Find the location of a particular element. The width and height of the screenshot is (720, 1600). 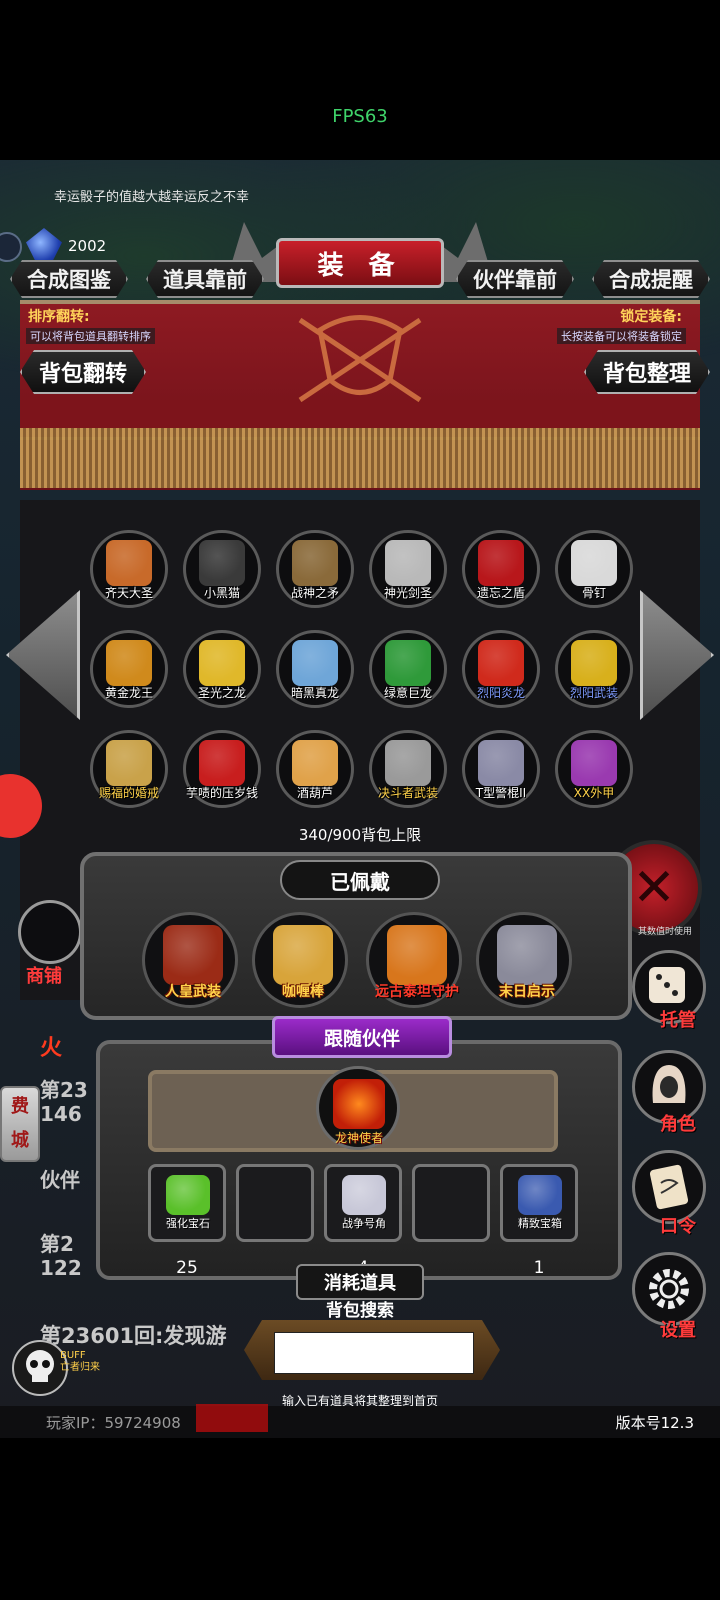

bag-item: 神光剑圣 is located at coordinates (408, 572).